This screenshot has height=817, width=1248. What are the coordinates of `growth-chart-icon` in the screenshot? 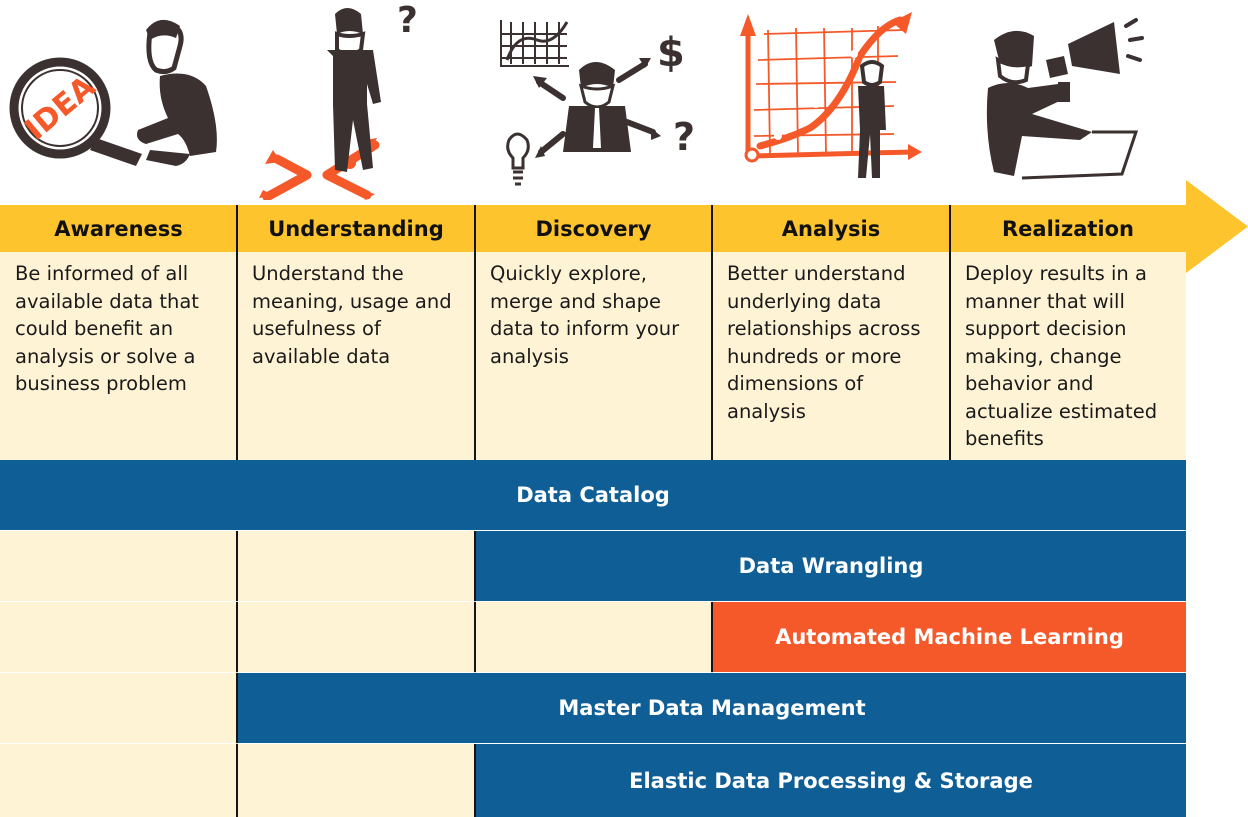 It's located at (831, 100).